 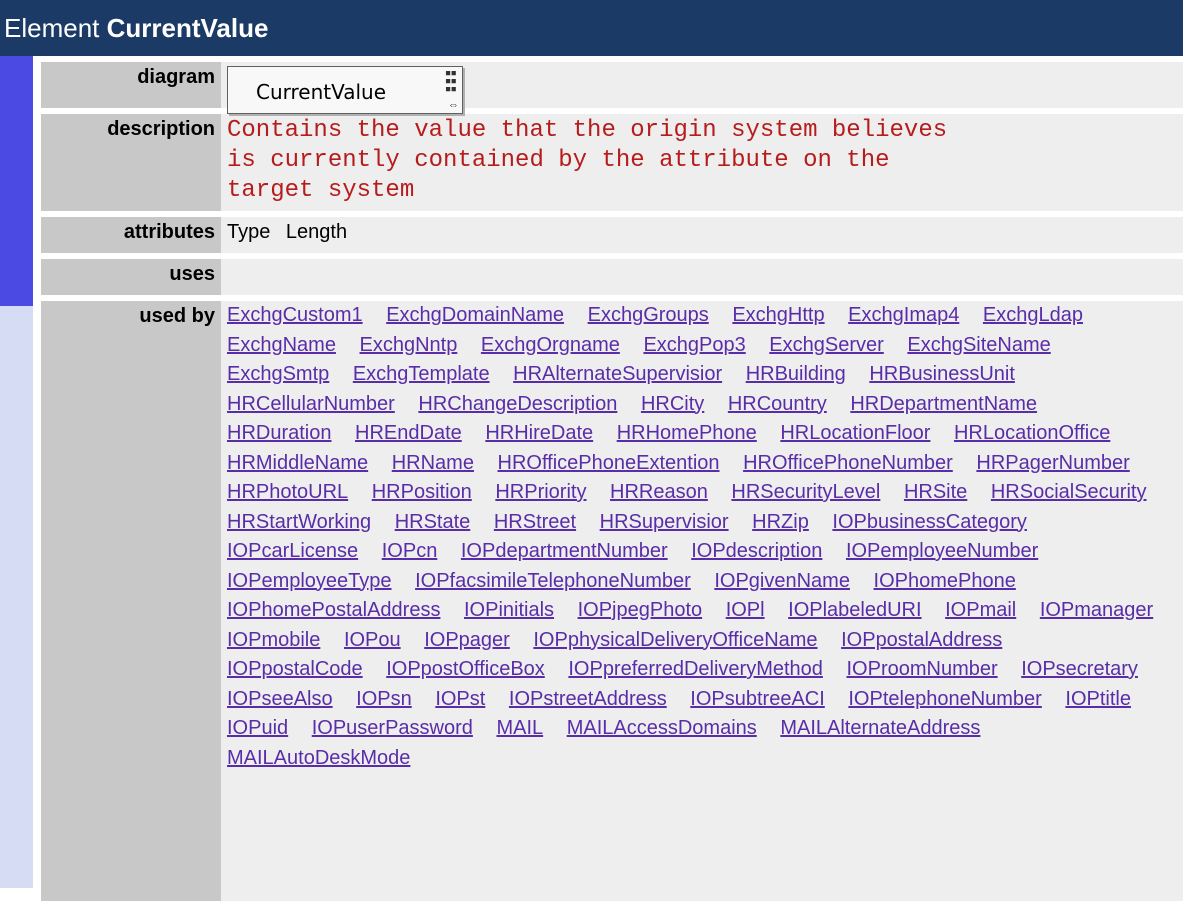 What do you see at coordinates (318, 758) in the screenshot?
I see `used-by-link: MAILAutoDeskMode` at bounding box center [318, 758].